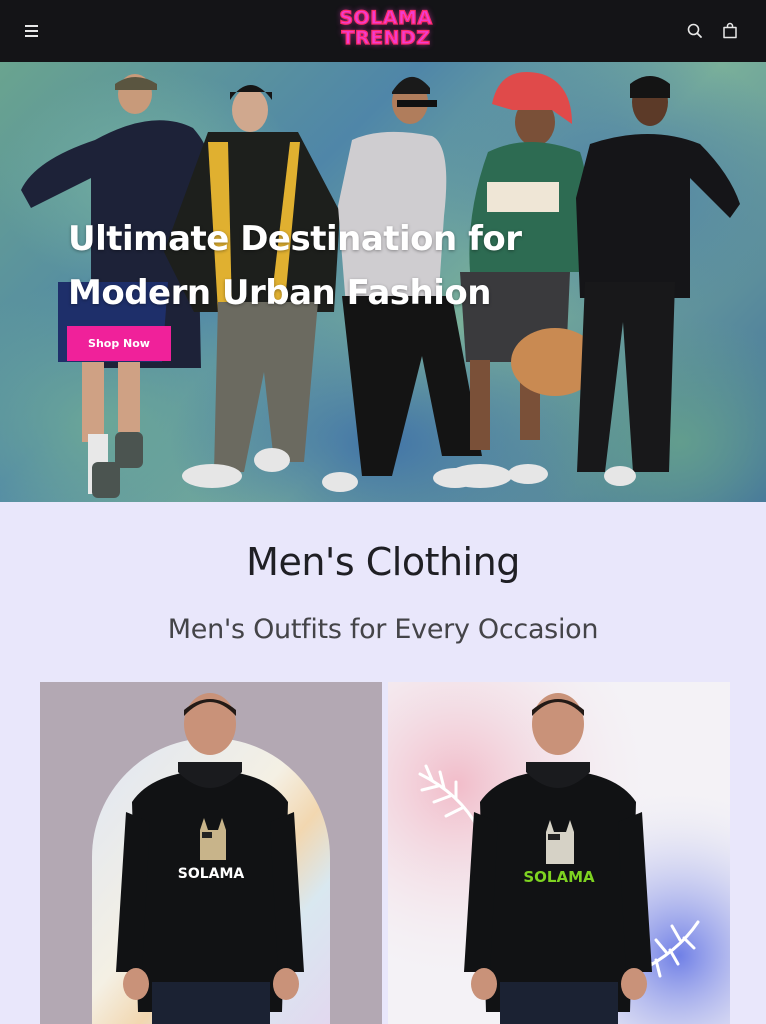 This screenshot has height=1024, width=766. Describe the element at coordinates (695, 31) in the screenshot. I see `search-icon` at that location.